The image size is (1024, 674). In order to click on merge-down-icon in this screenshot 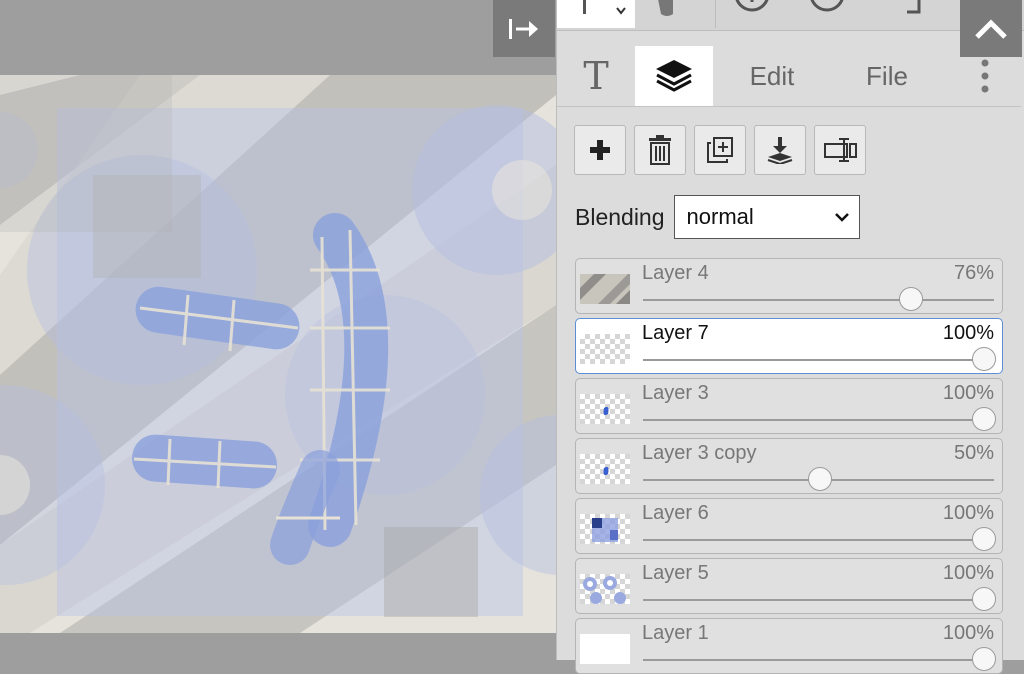, I will do `click(780, 150)`.